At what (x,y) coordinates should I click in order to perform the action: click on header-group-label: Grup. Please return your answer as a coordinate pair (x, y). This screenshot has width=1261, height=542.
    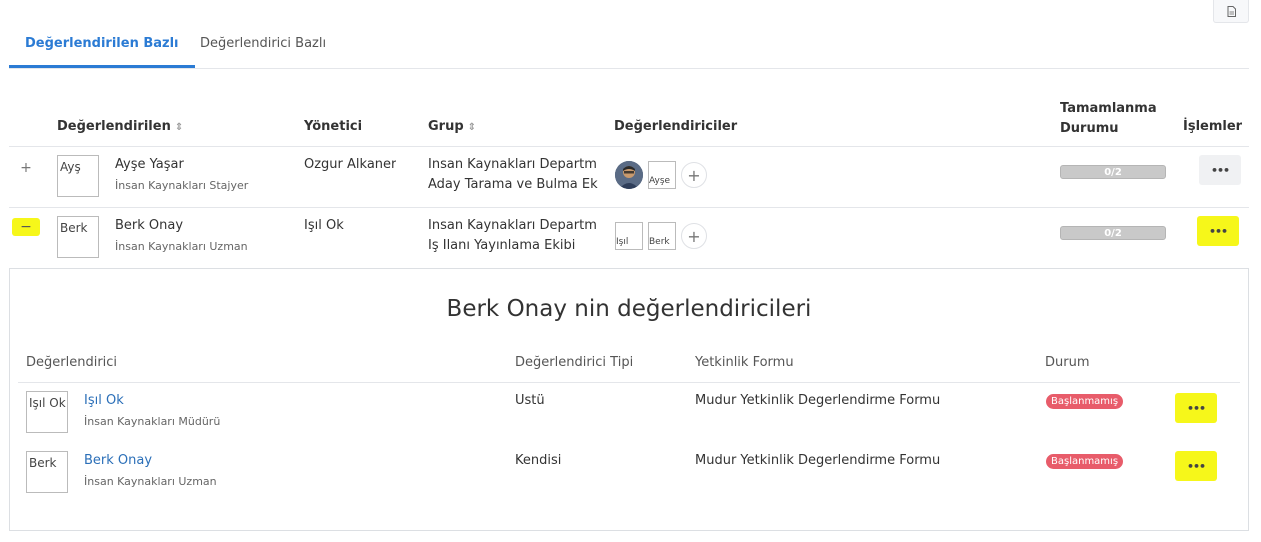
    Looking at the image, I should click on (446, 126).